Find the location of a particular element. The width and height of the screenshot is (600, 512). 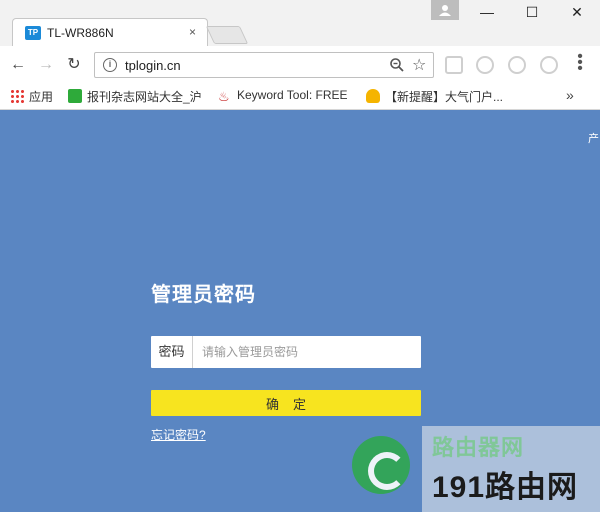

password-field-group: 密码 is located at coordinates (286, 352).